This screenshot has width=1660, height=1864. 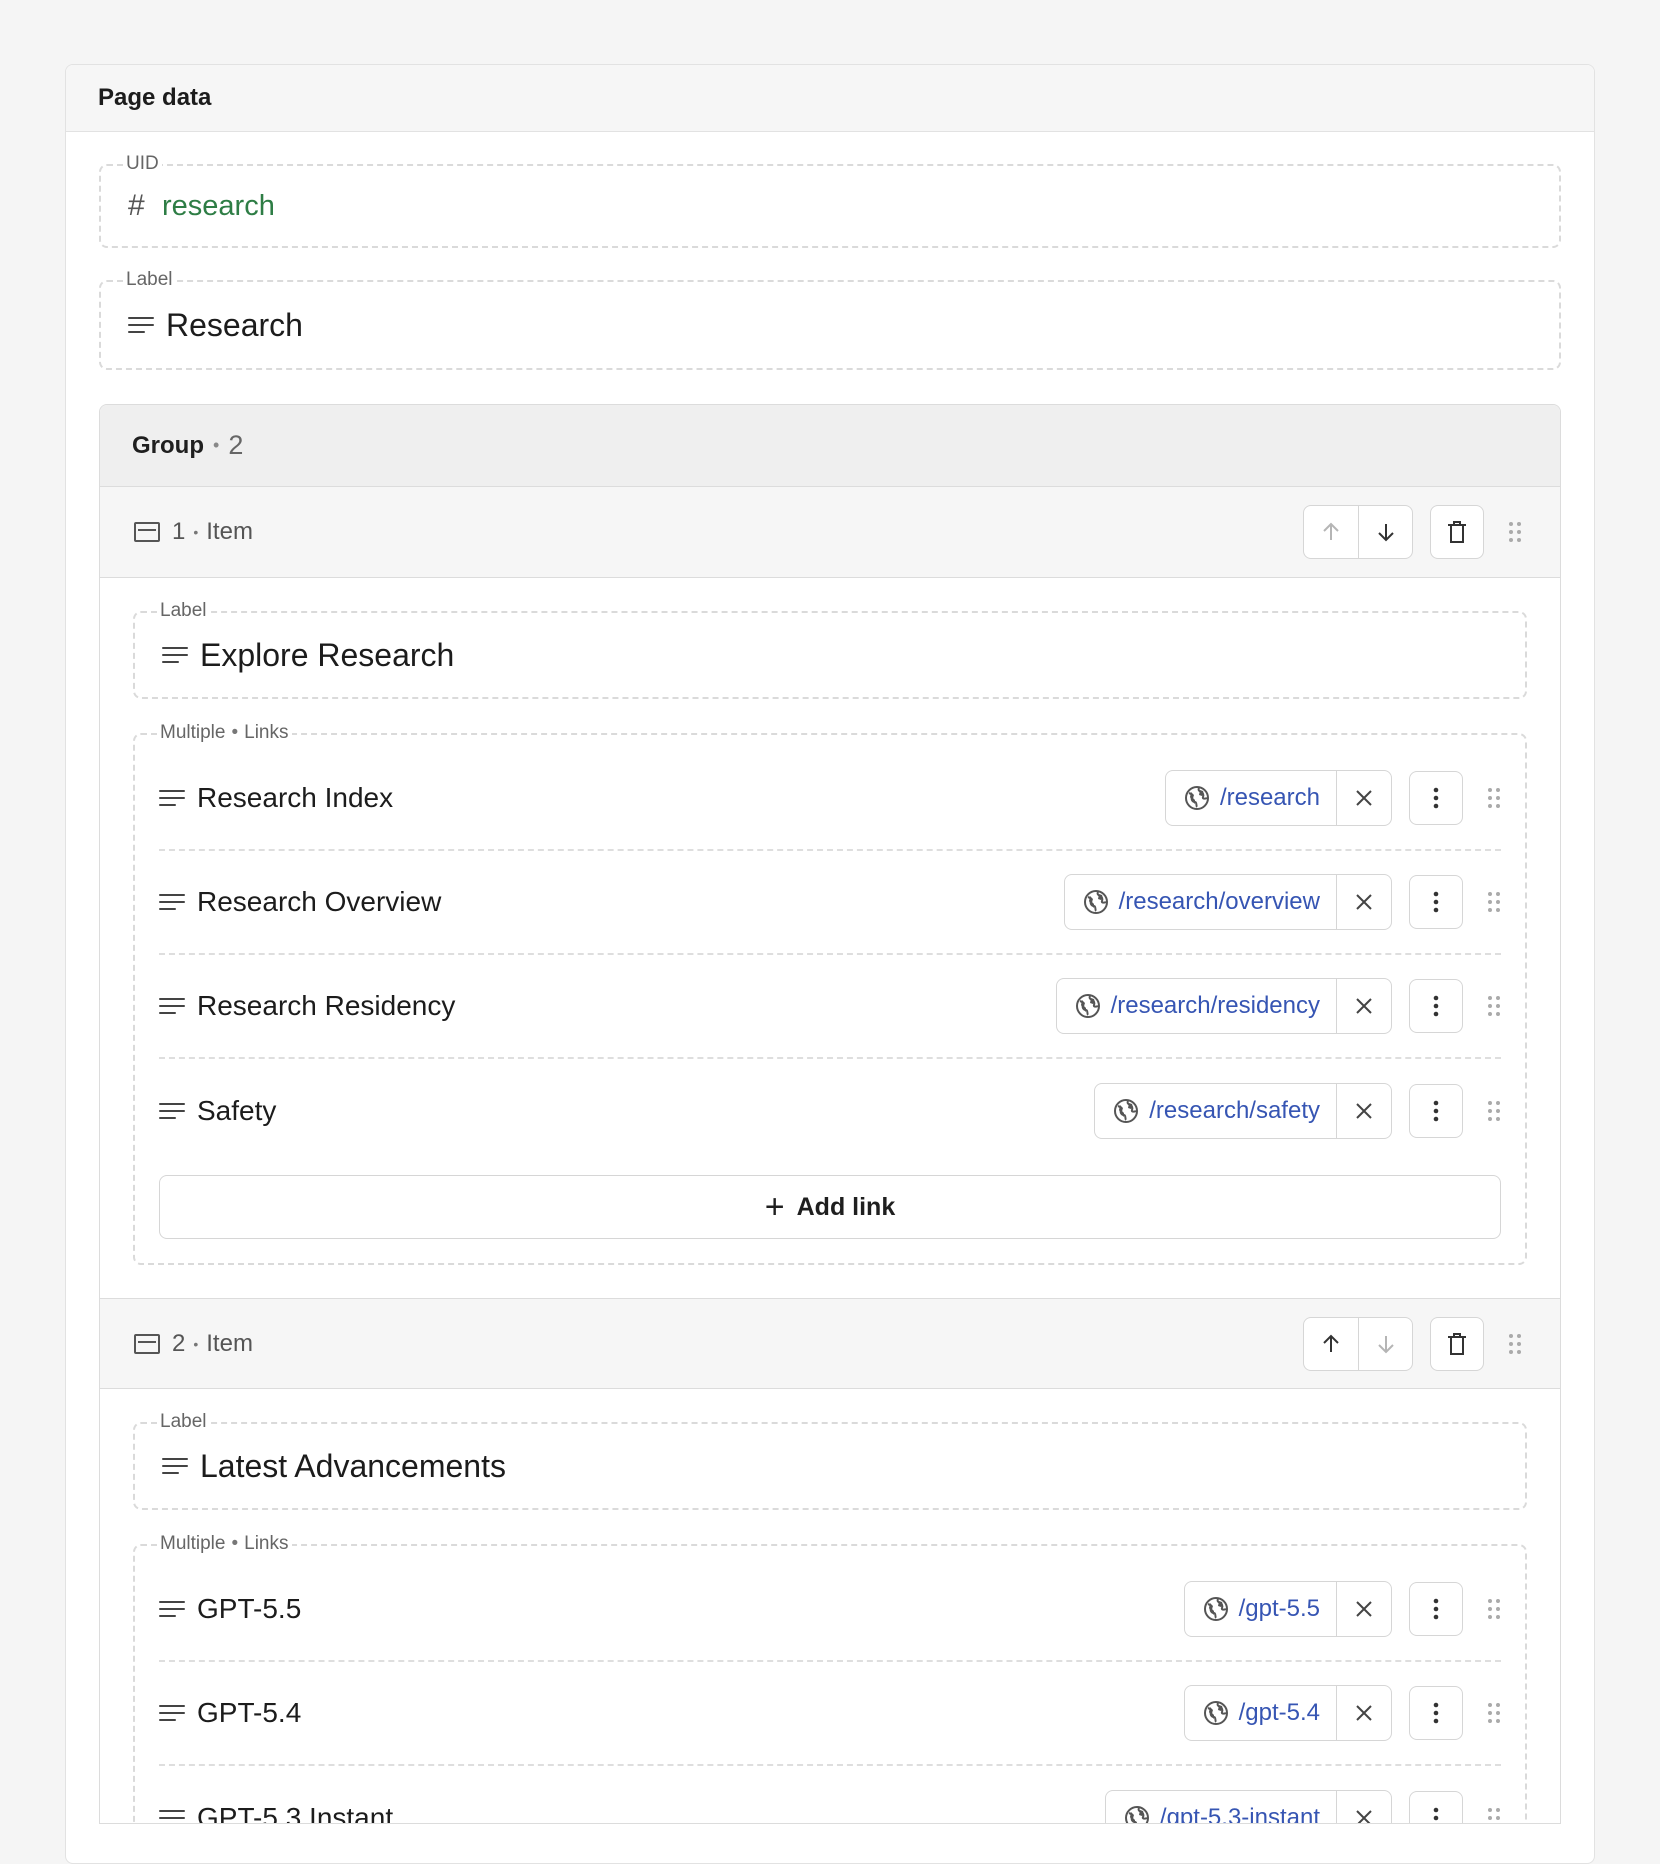 I want to click on item-label-value: Latest Advancements, so click(x=353, y=1466).